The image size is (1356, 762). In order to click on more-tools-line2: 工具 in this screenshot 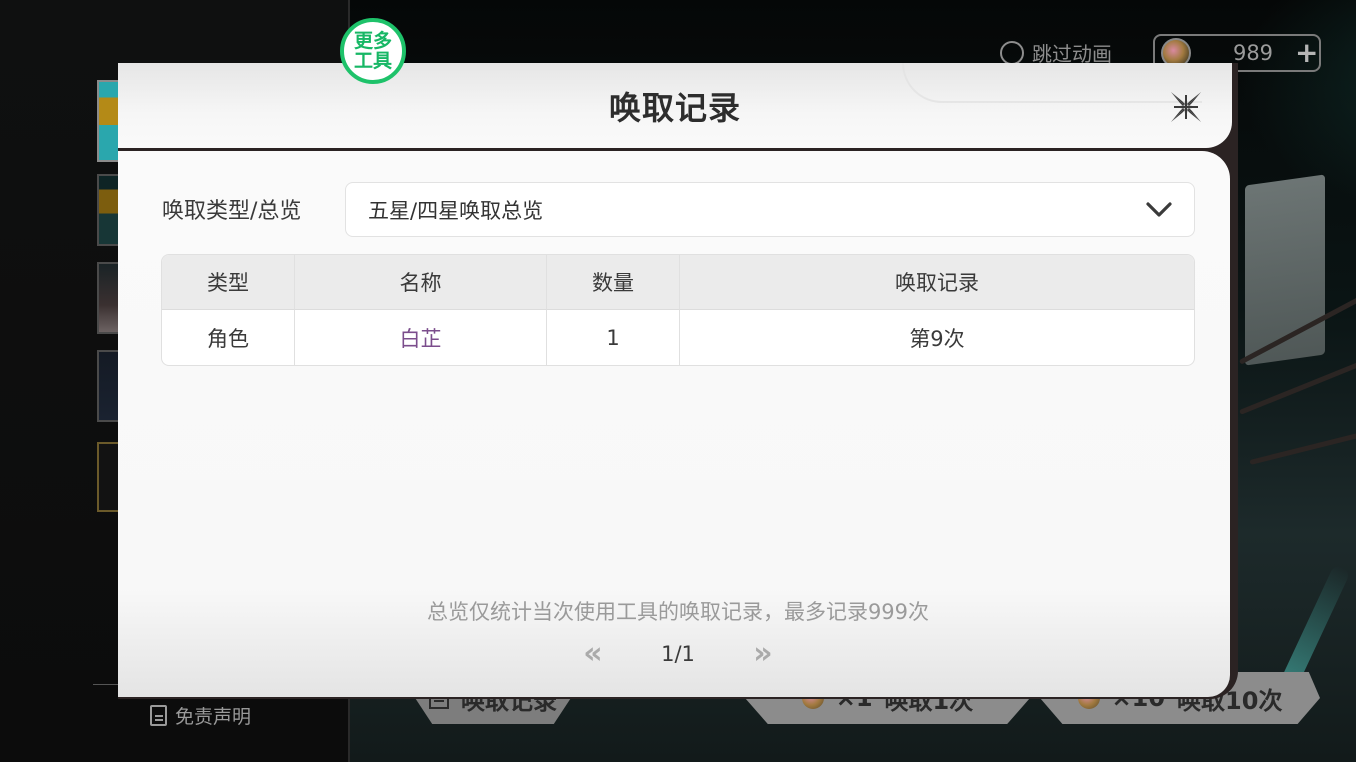, I will do `click(372, 61)`.